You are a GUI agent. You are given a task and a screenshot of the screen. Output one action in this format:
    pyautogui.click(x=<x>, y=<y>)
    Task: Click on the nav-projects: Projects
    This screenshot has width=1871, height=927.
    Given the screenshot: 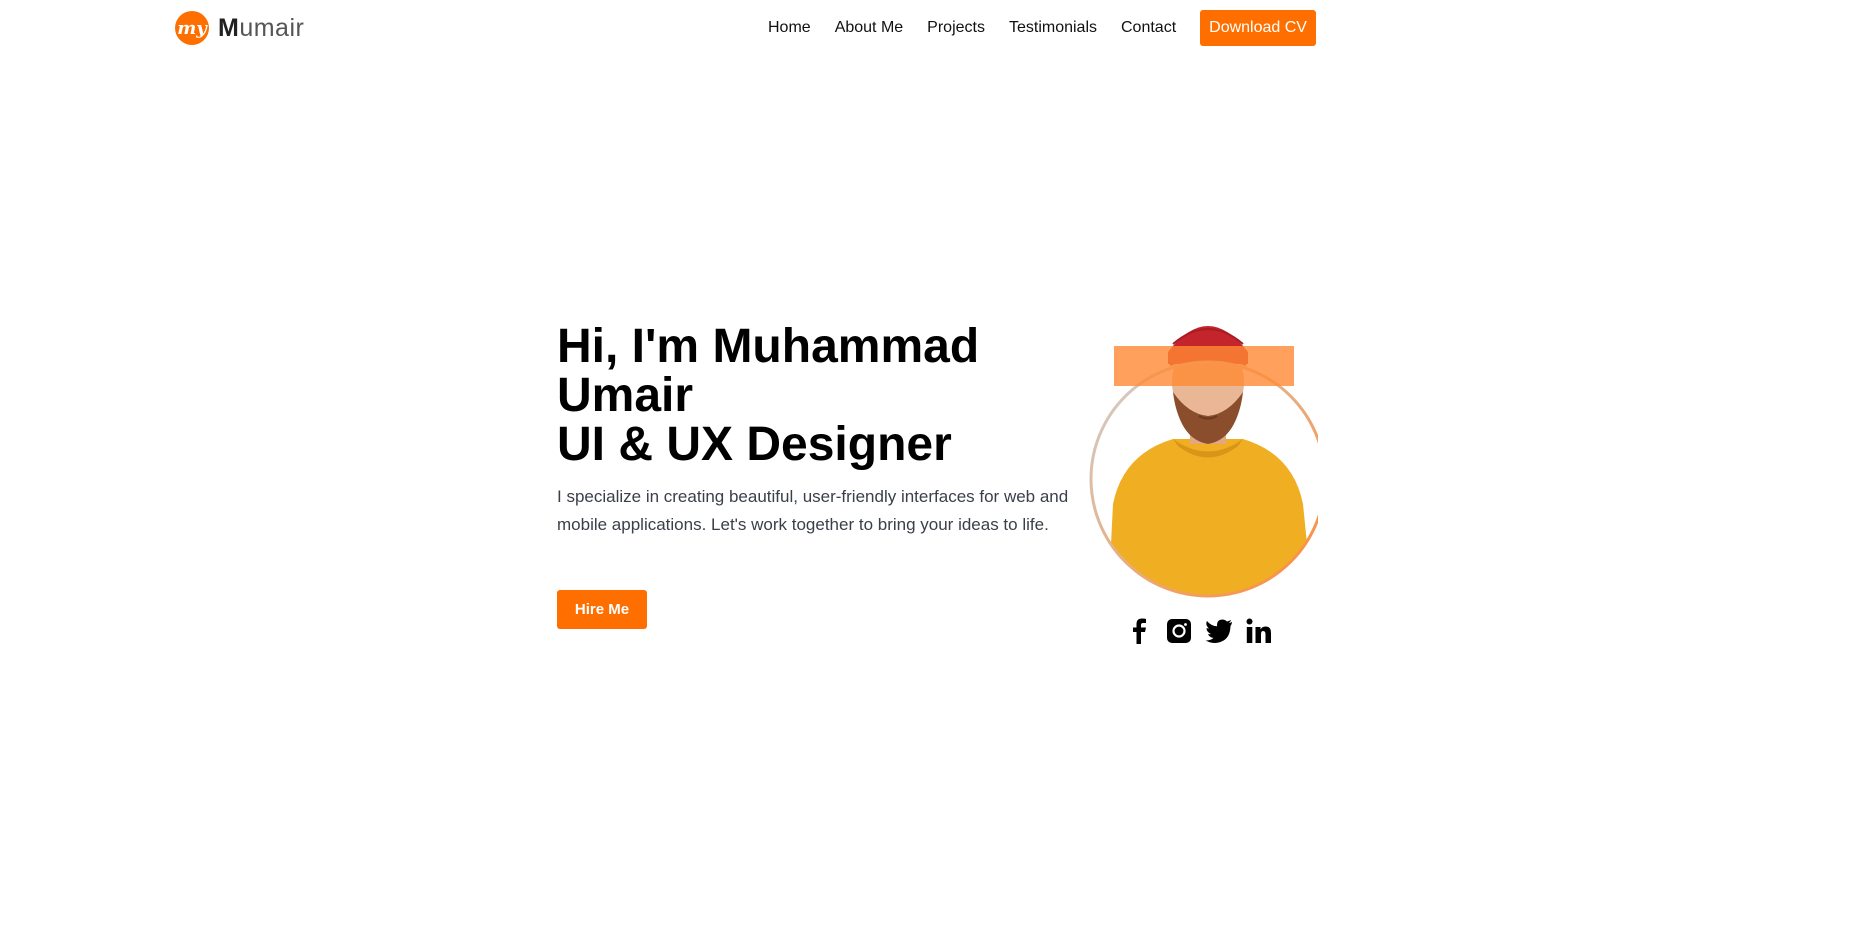 What is the action you would take?
    pyautogui.click(x=956, y=28)
    